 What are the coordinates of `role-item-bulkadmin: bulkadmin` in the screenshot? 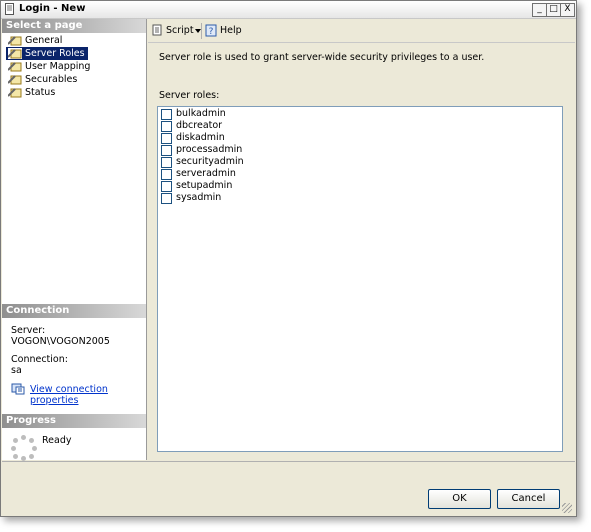 It's located at (193, 114).